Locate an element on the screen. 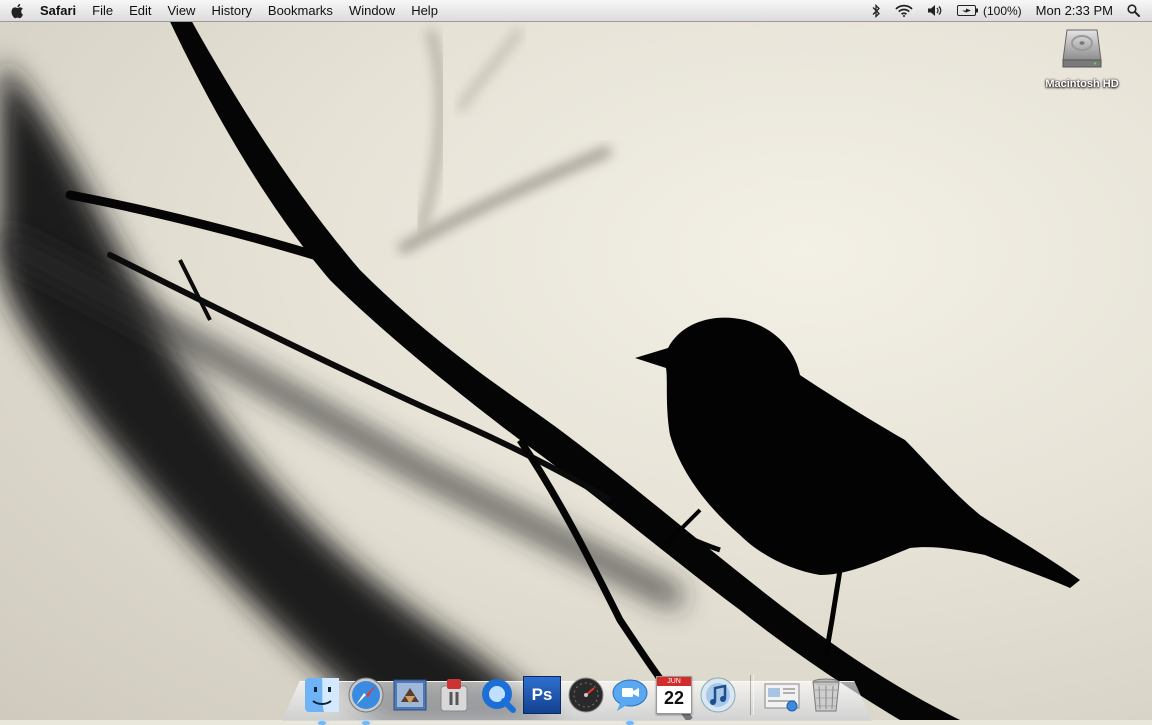 This screenshot has width=1152, height=725. photoshop-icon: Ps is located at coordinates (542, 695).